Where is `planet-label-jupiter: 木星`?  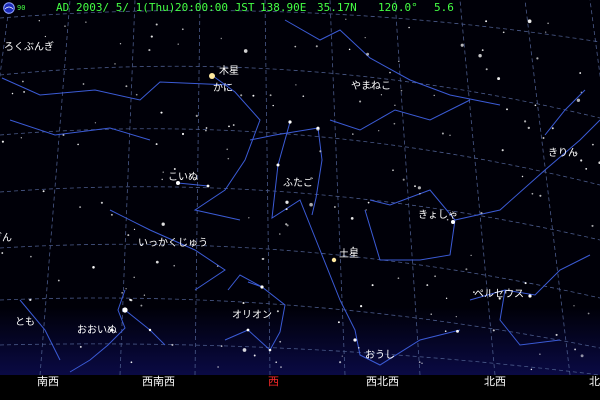
planet-label-jupiter: 木星 is located at coordinates (229, 72).